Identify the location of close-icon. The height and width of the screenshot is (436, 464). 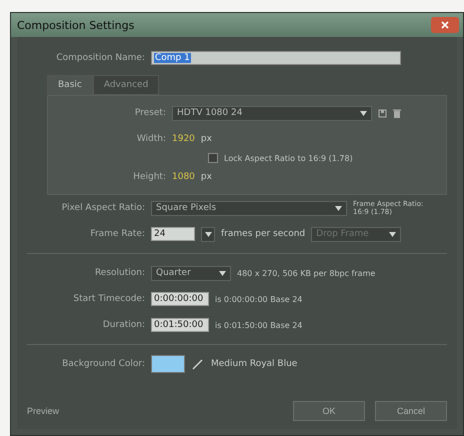
(445, 25).